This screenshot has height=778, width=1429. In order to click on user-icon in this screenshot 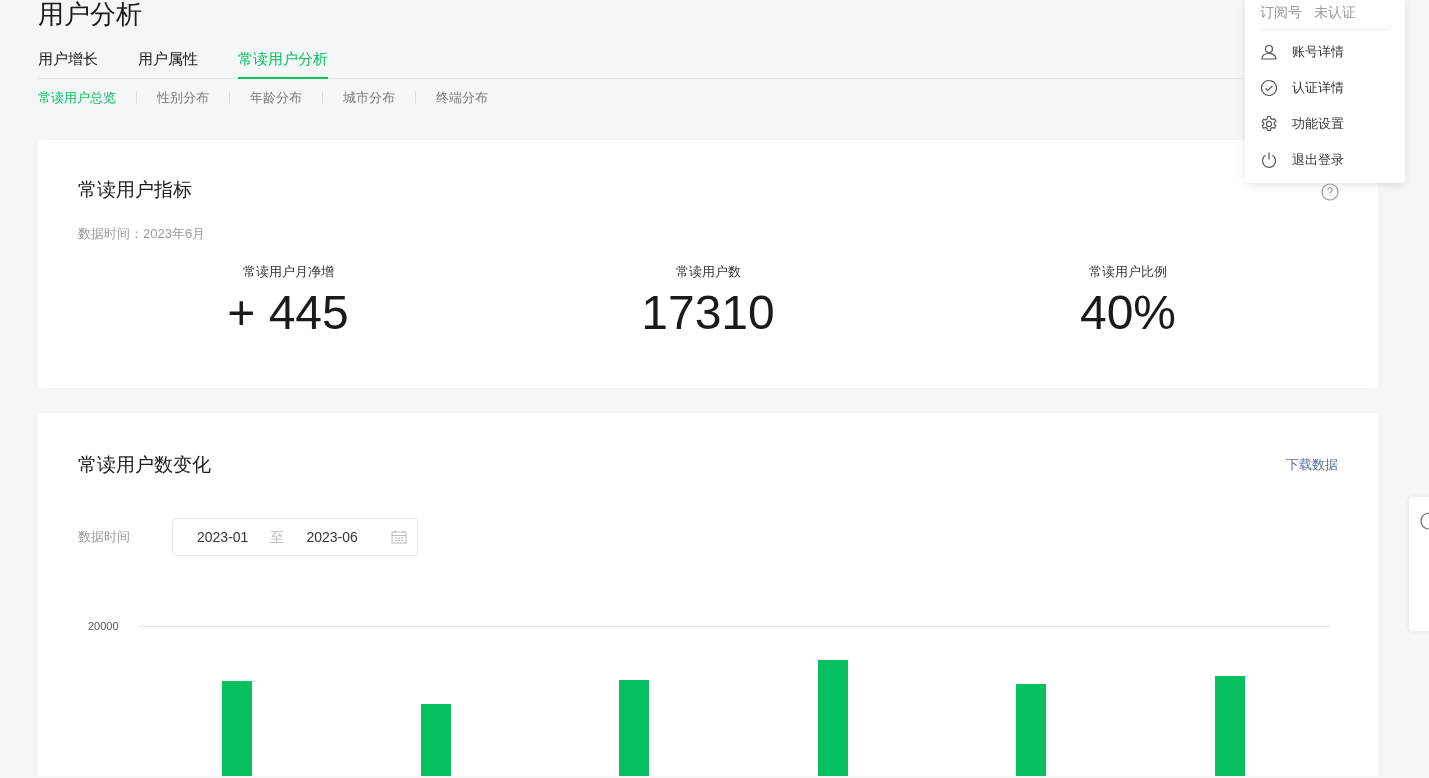, I will do `click(1269, 52)`.